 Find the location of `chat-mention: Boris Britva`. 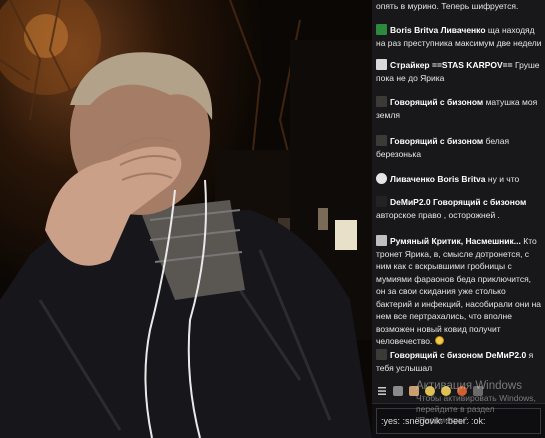

chat-mention: Boris Britva is located at coordinates (461, 179).